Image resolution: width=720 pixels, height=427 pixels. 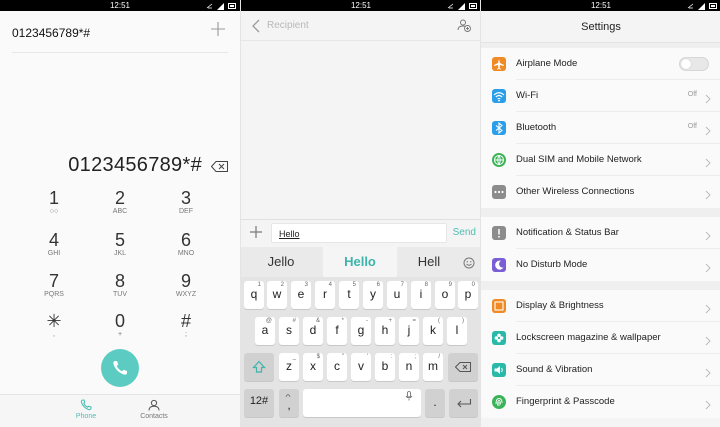 I want to click on key-4: 4 GHI, so click(x=54, y=250).